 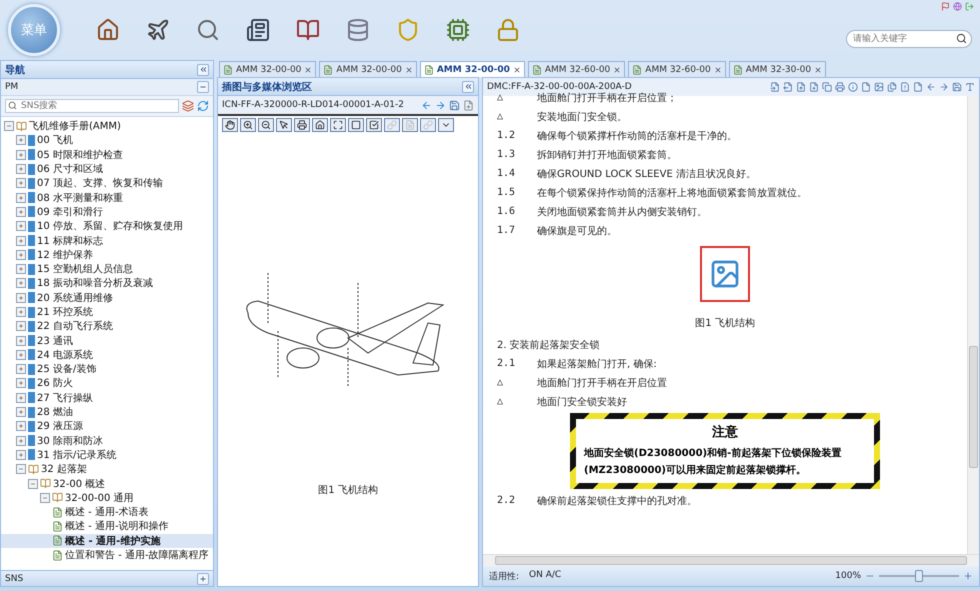 What do you see at coordinates (230, 125) in the screenshot?
I see `hand-tool-button` at bounding box center [230, 125].